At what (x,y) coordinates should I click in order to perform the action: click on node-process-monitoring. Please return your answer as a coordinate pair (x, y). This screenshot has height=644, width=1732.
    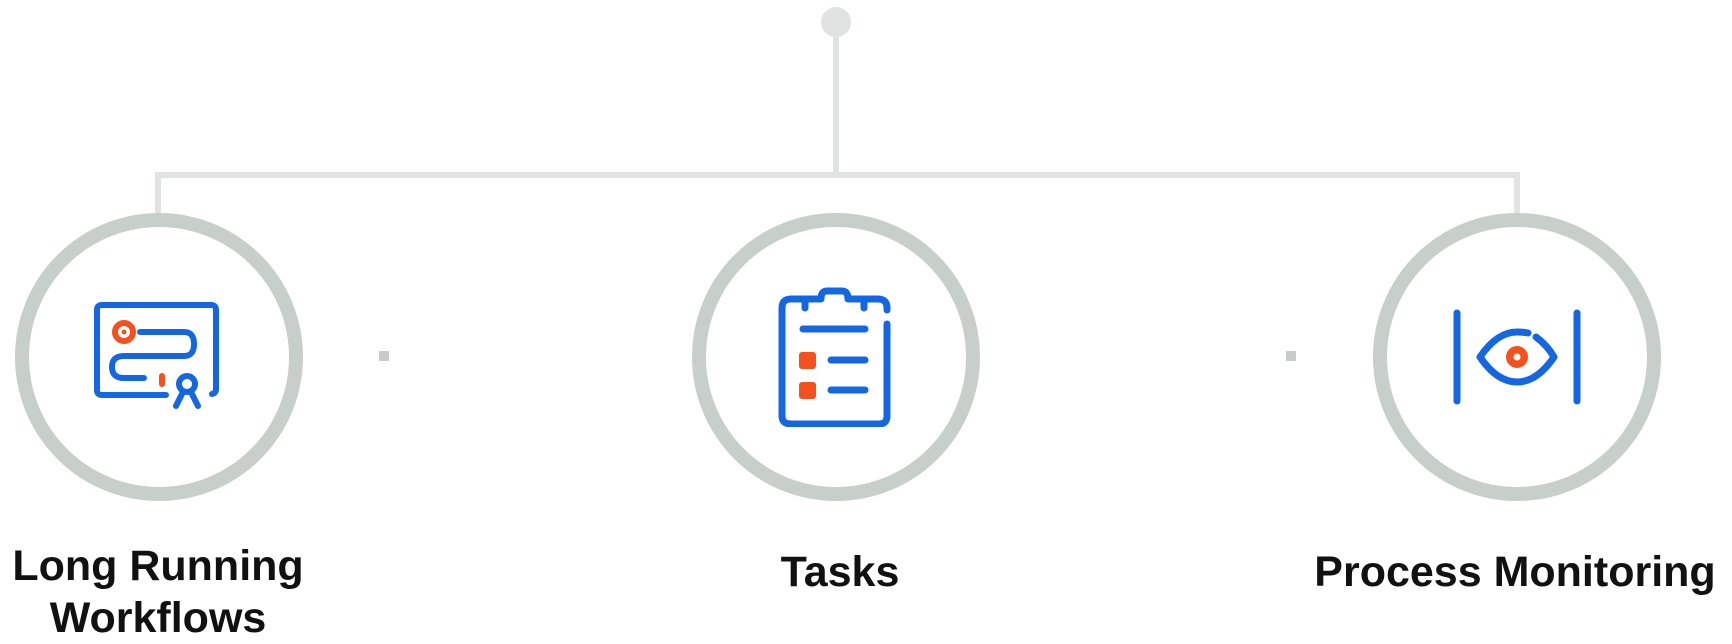
    Looking at the image, I should click on (1517, 357).